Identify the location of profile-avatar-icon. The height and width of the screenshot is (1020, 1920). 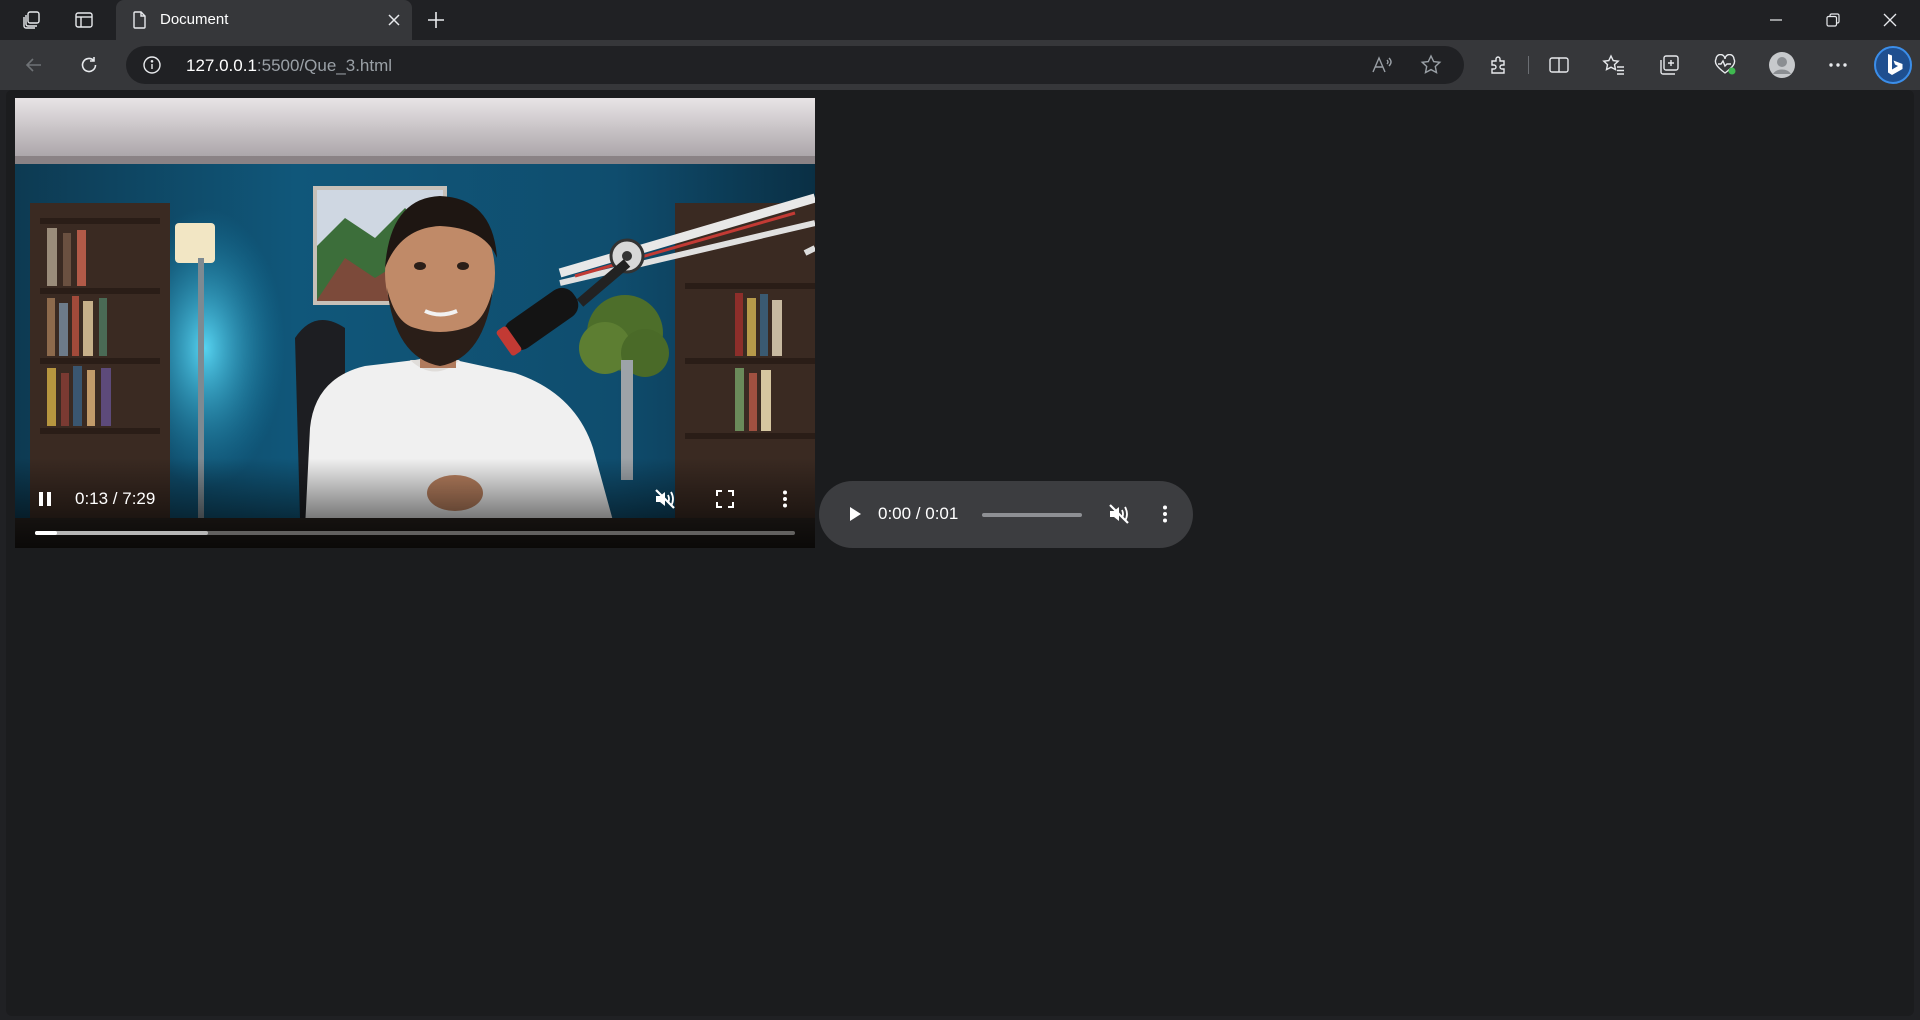
(1782, 65).